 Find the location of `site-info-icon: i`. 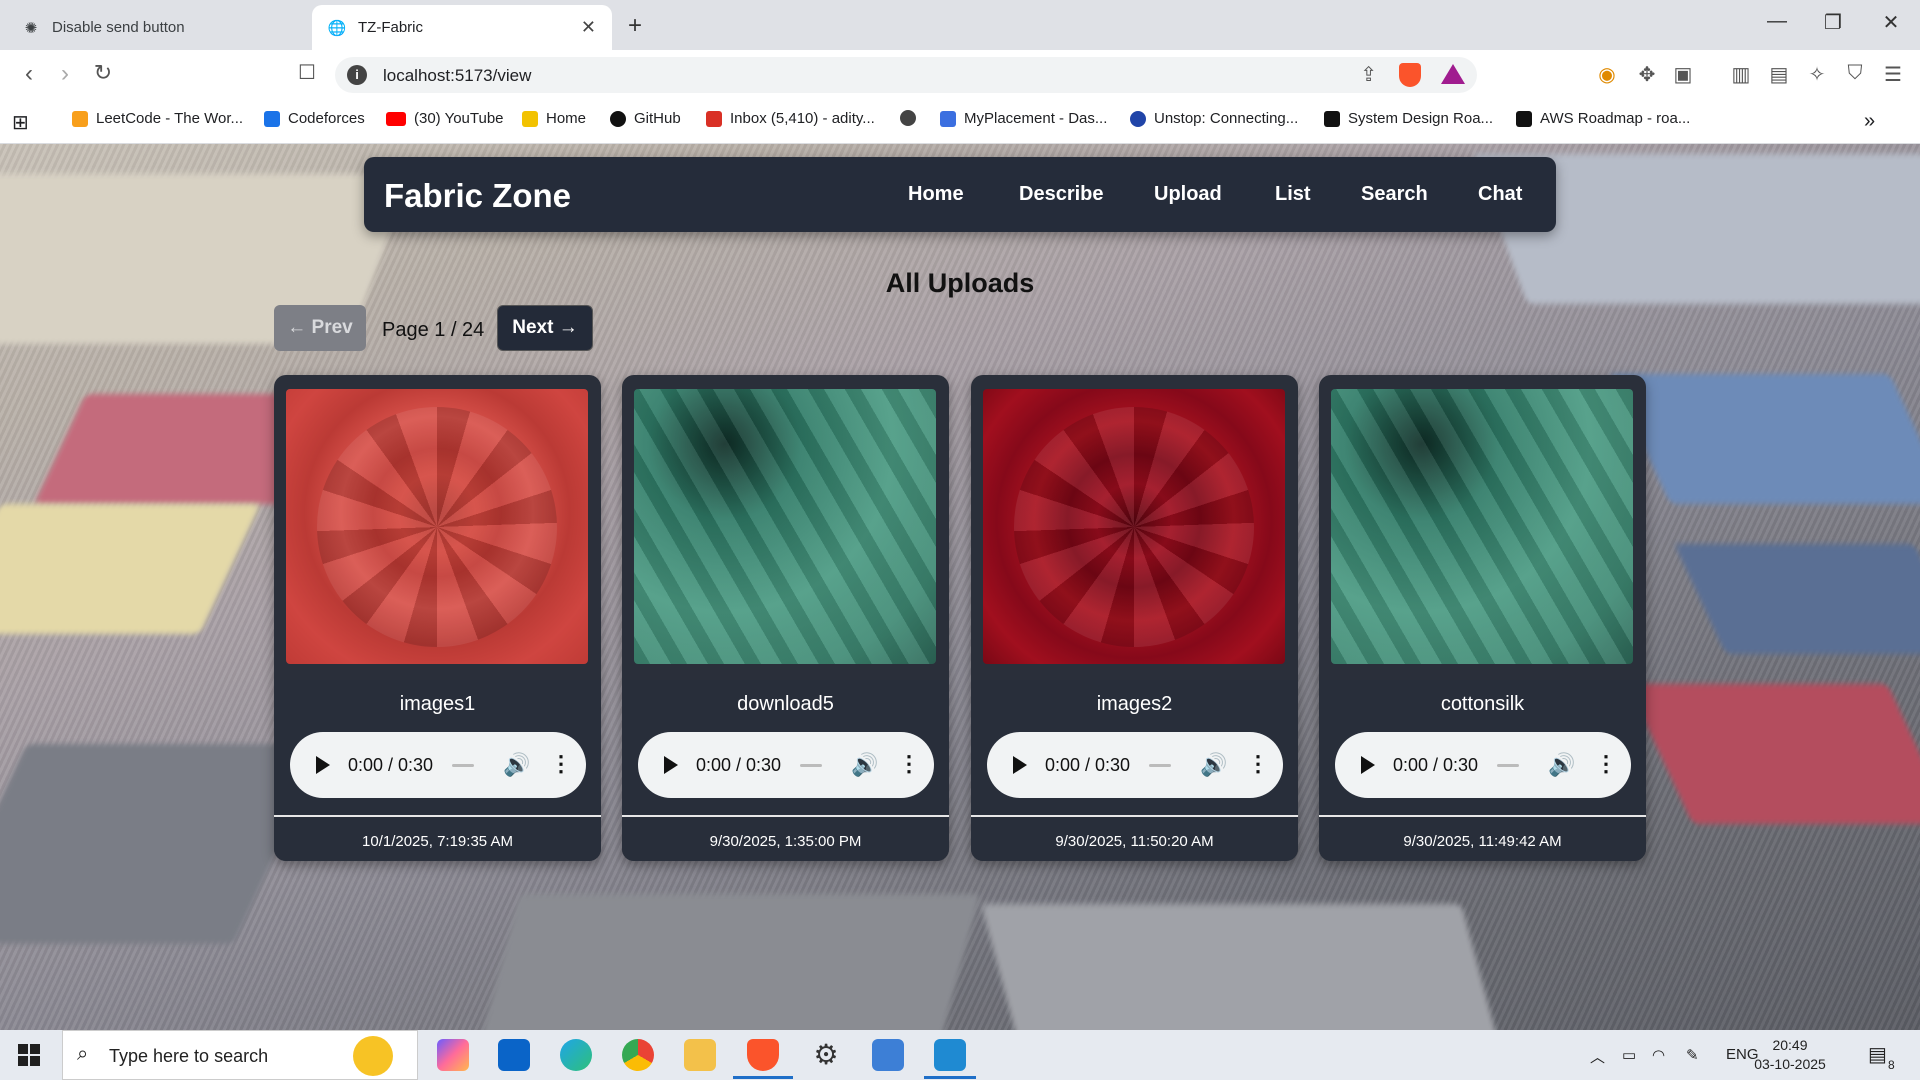

site-info-icon: i is located at coordinates (357, 75).